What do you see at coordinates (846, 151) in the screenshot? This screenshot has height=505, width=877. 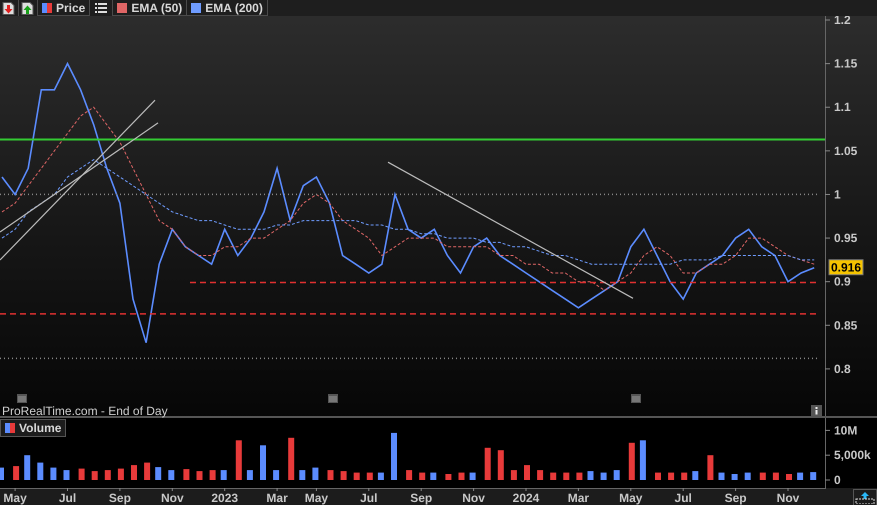 I see `axis-label: 1.05` at bounding box center [846, 151].